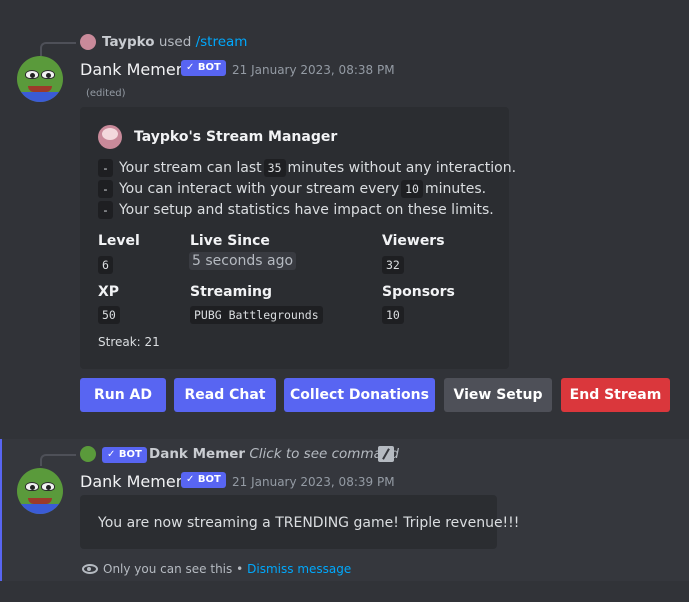 This screenshot has height=602, width=689. I want to click on field-level-name: Level, so click(119, 241).